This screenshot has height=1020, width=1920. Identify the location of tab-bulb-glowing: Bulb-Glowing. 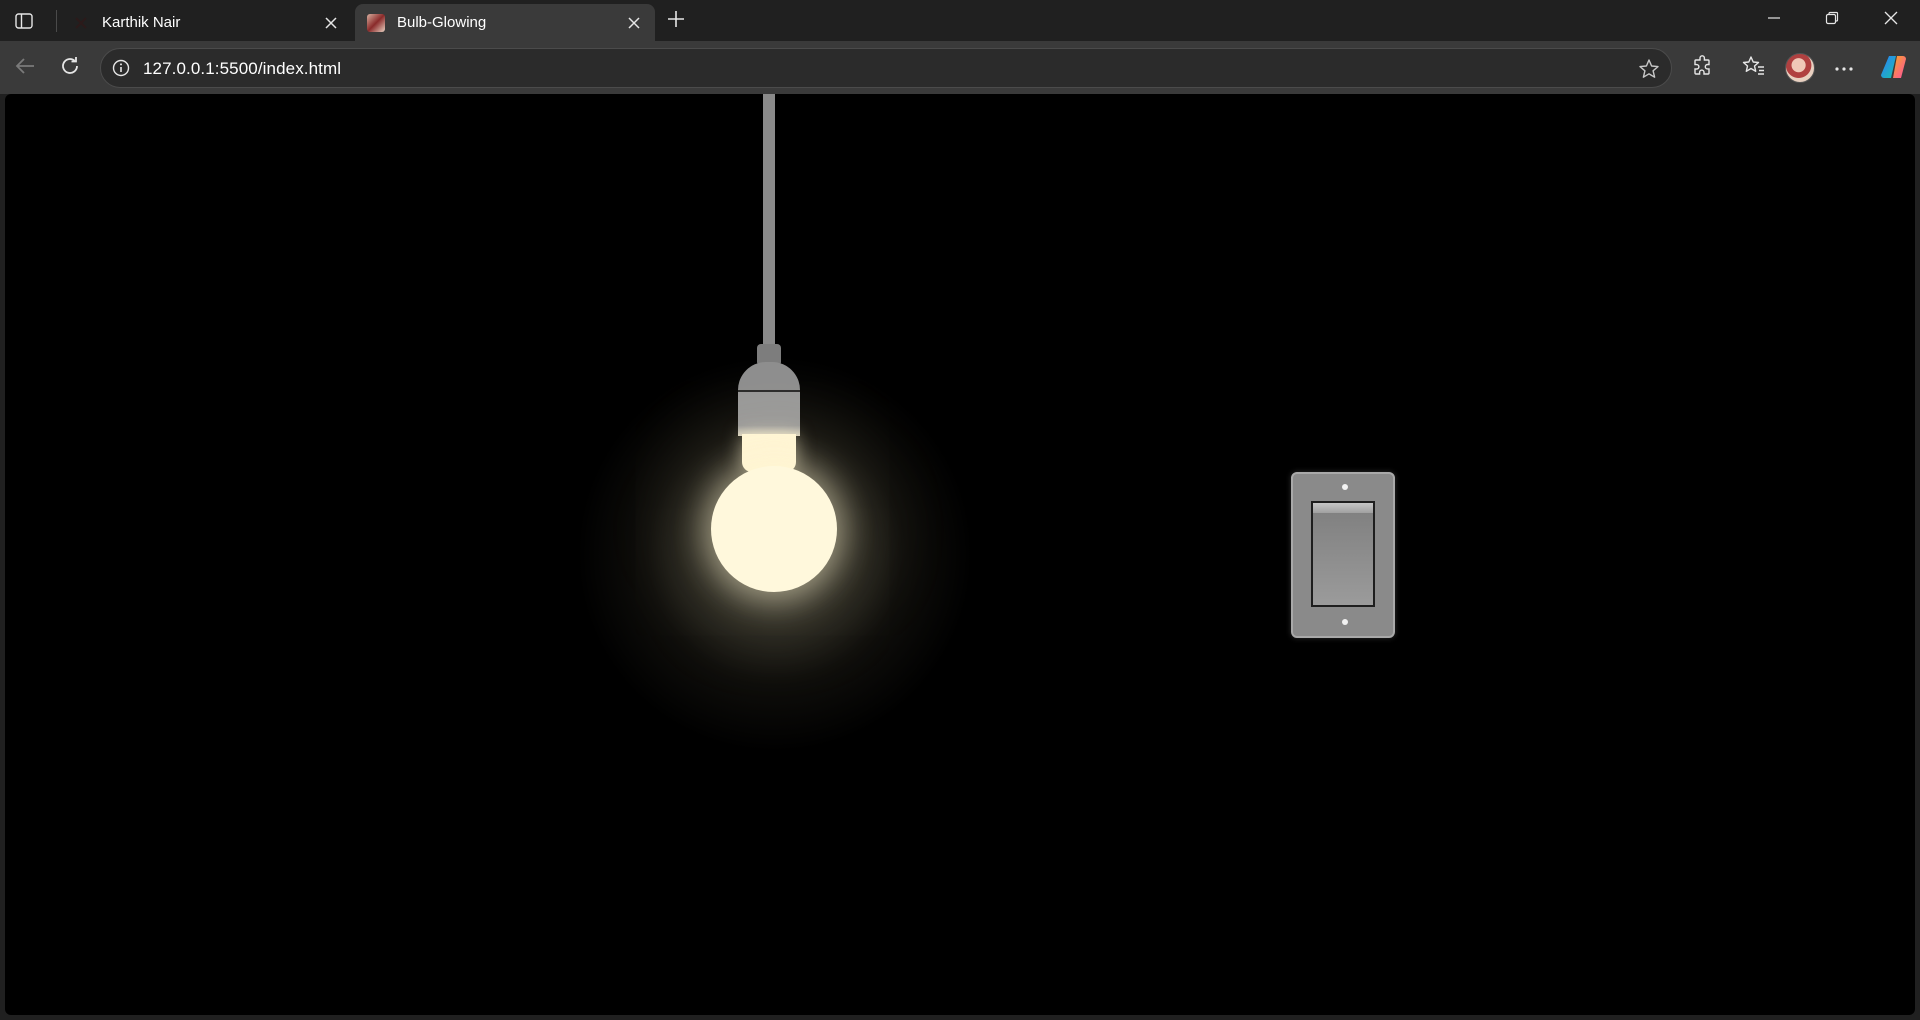
(505, 22).